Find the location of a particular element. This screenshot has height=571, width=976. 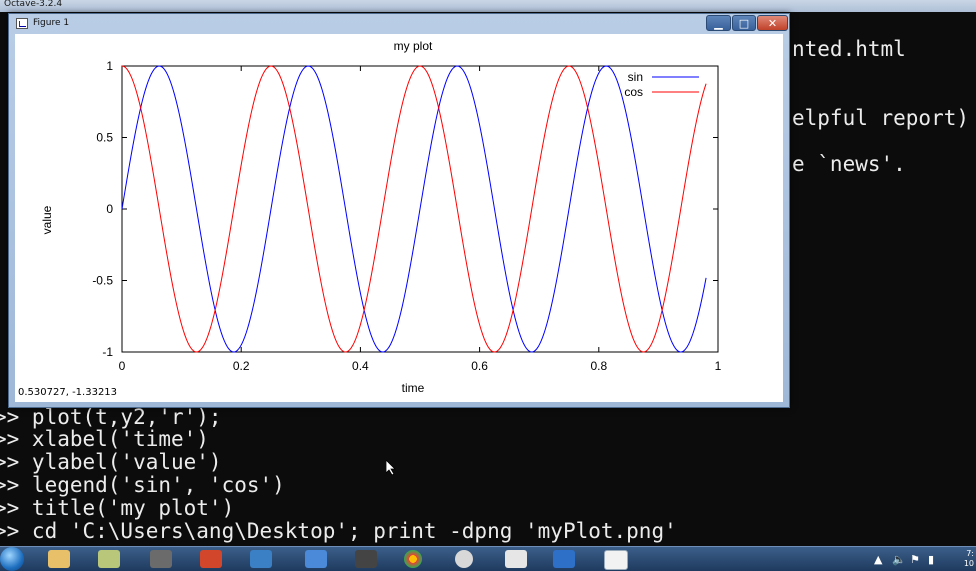

x-tick-label: 0.6 is located at coordinates (479, 366).